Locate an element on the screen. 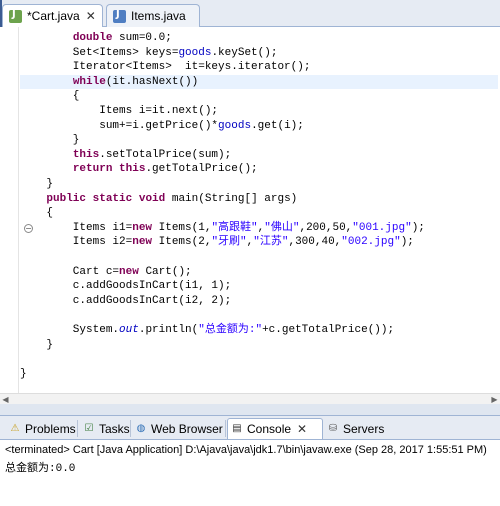  console-icon: ▤ is located at coordinates (237, 428).